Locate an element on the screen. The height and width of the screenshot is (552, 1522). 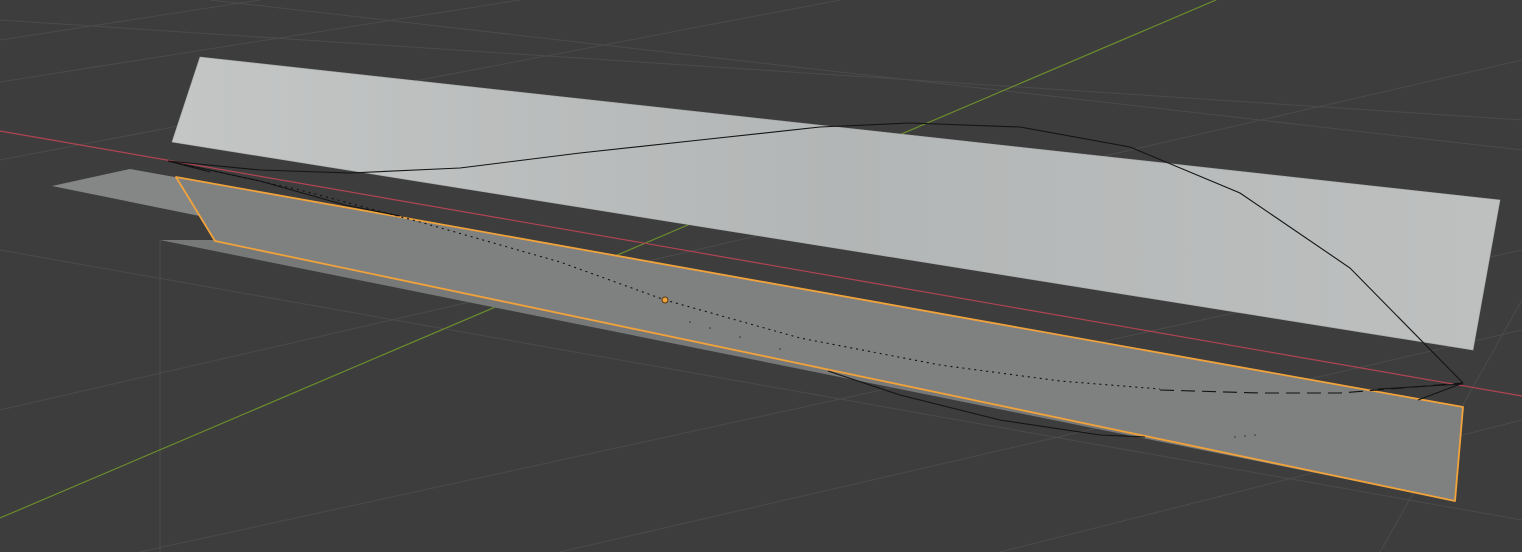
origin-marker is located at coordinates (665, 300).